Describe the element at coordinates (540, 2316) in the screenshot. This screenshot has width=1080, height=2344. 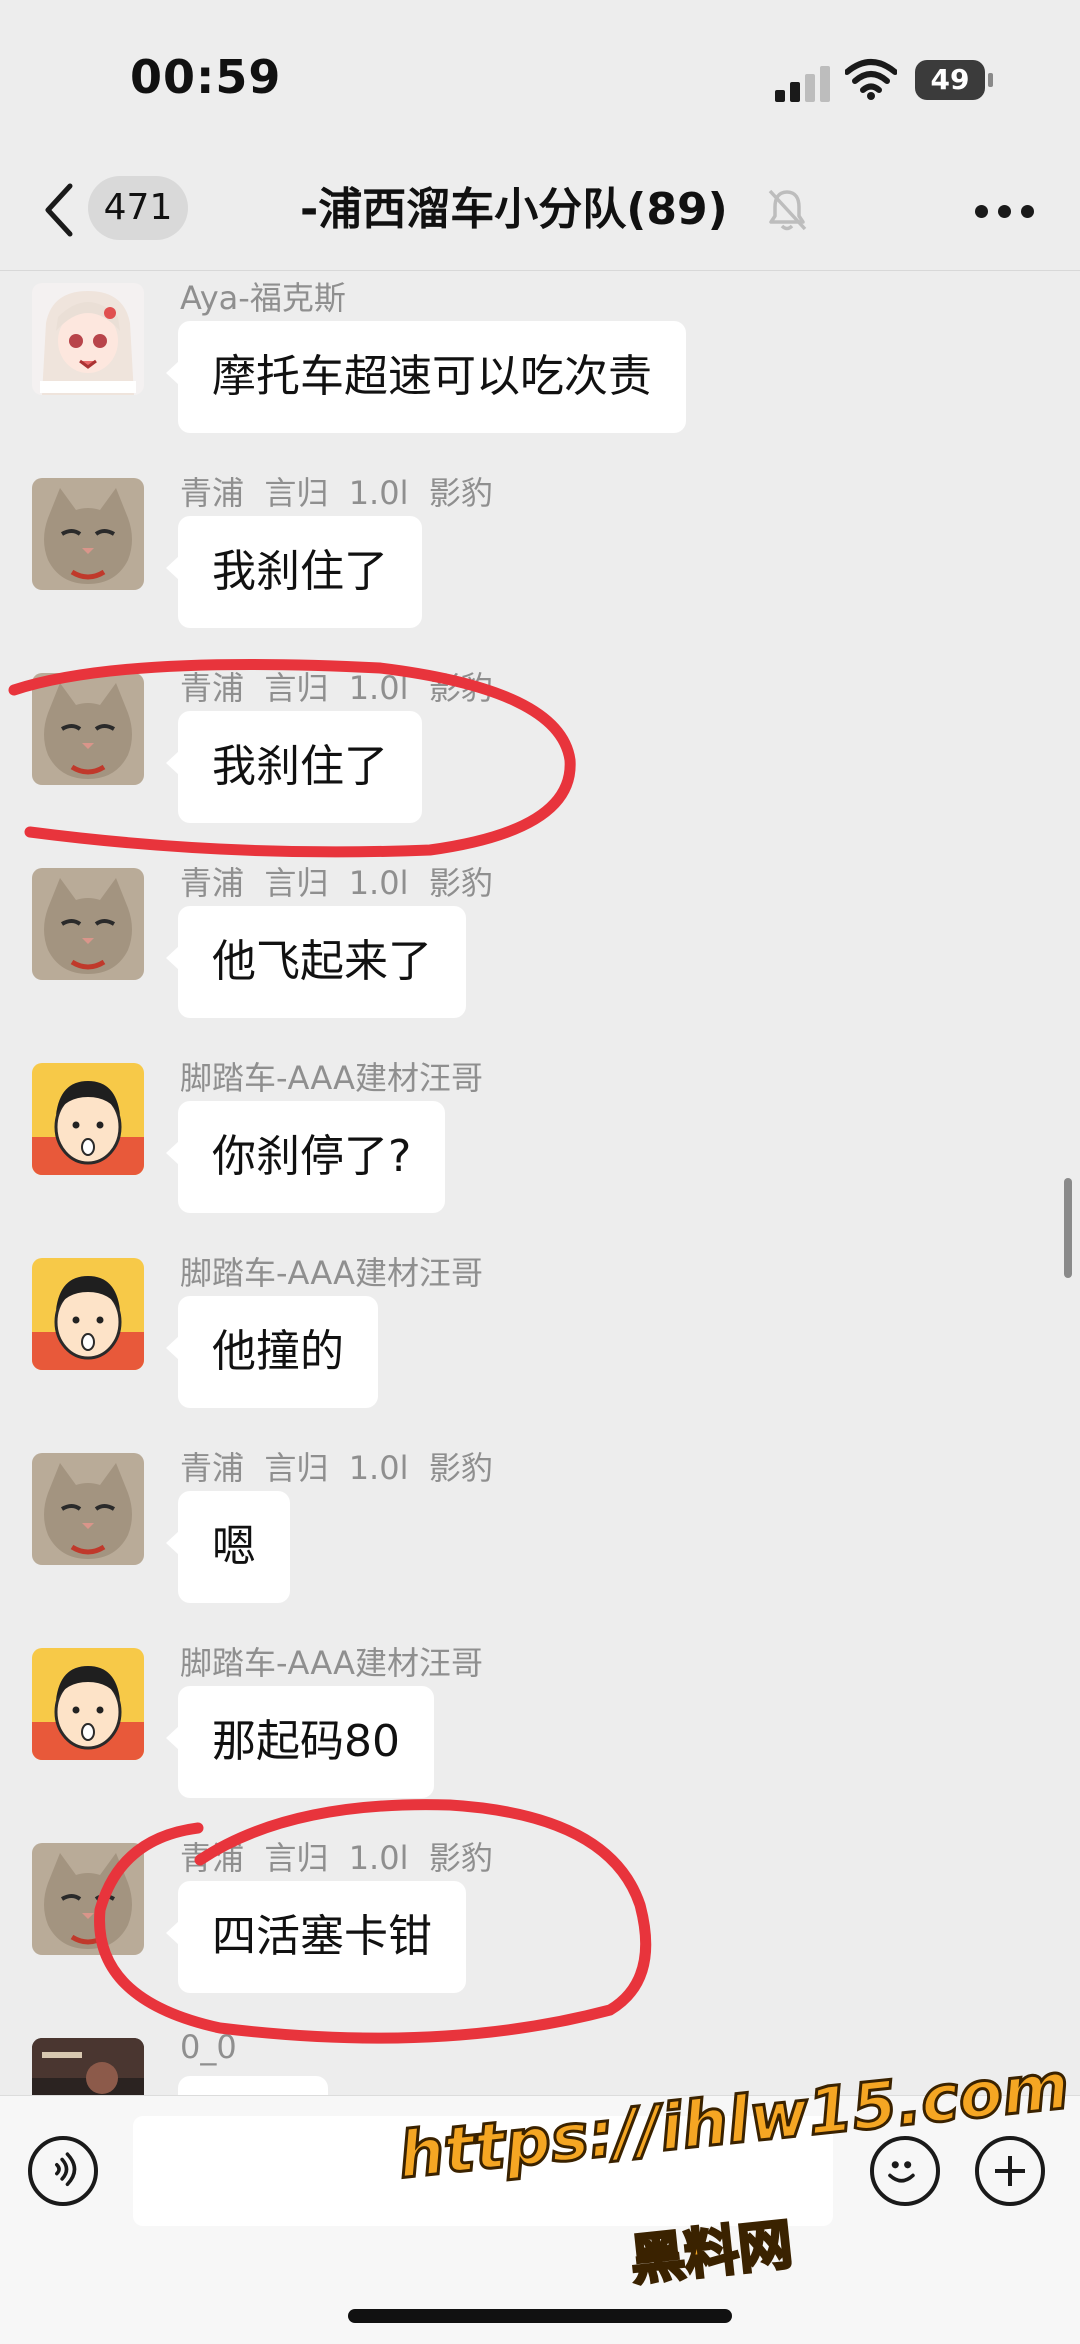
I see `home-indicator` at that location.